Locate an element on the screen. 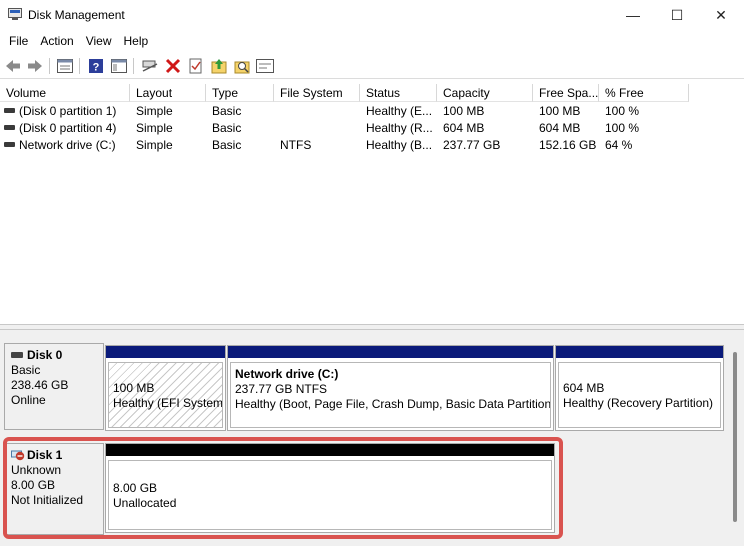 Image resolution: width=744 pixels, height=546 pixels. window-title: Disk Management is located at coordinates (76, 15).